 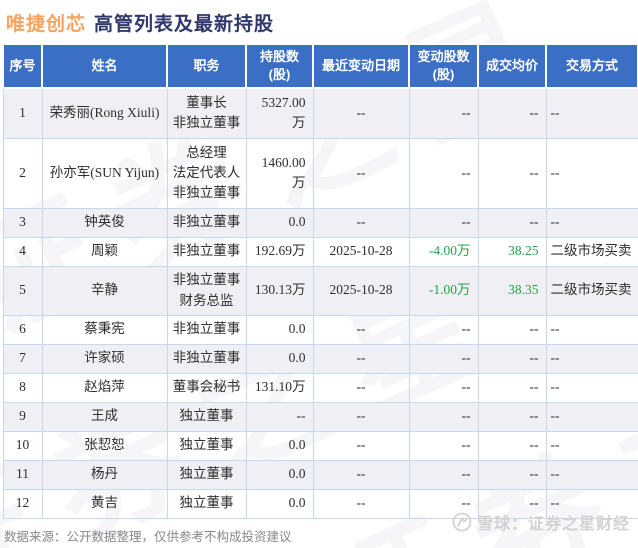 I want to click on page-title: 唯捷创芯 高管列表及最新持股, so click(x=319, y=18).